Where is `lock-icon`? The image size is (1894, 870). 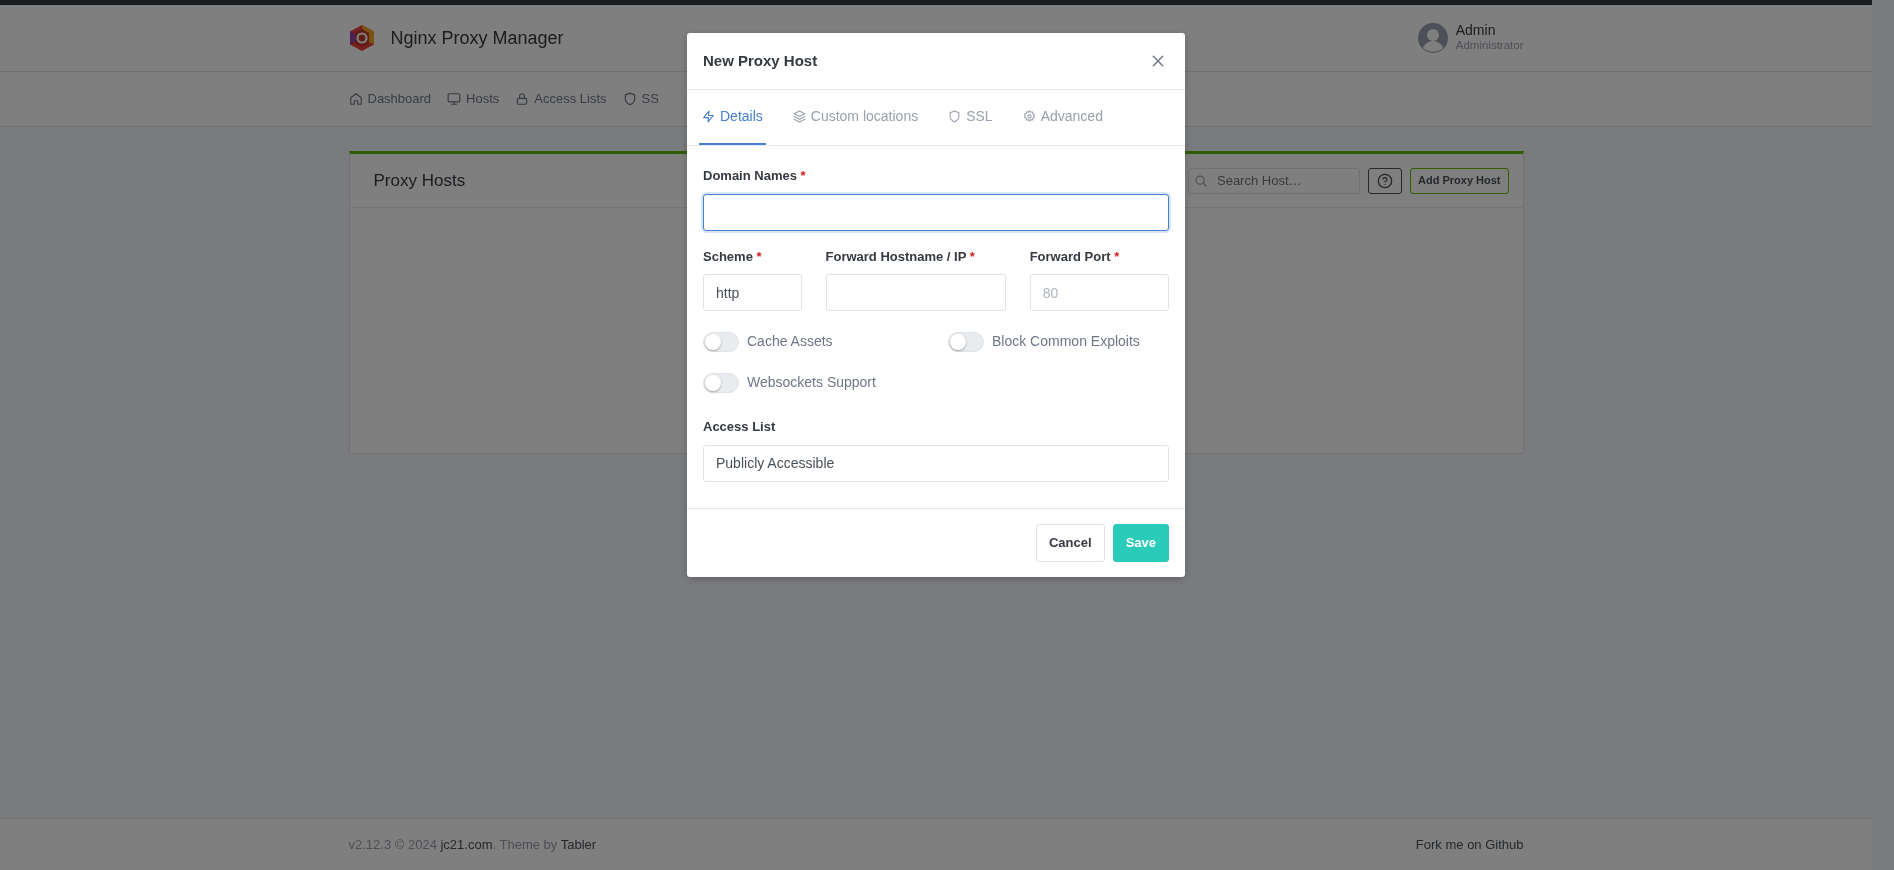 lock-icon is located at coordinates (522, 99).